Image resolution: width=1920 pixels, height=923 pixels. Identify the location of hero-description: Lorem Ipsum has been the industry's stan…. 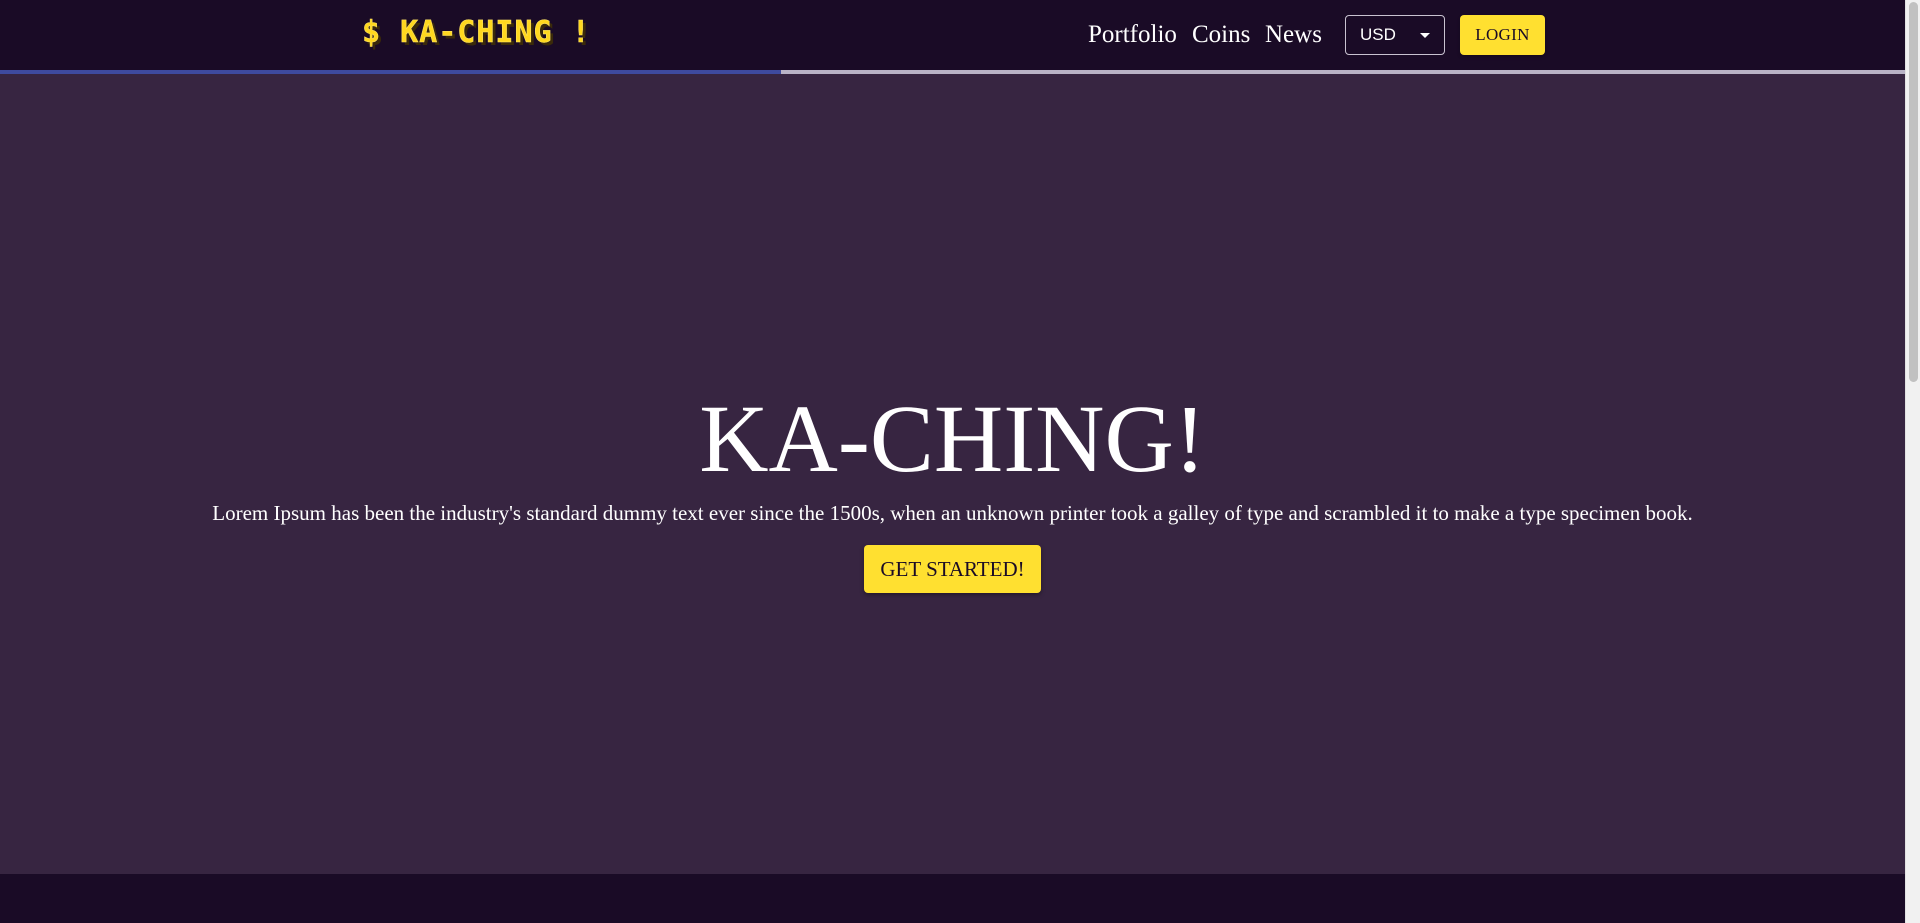
(952, 513).